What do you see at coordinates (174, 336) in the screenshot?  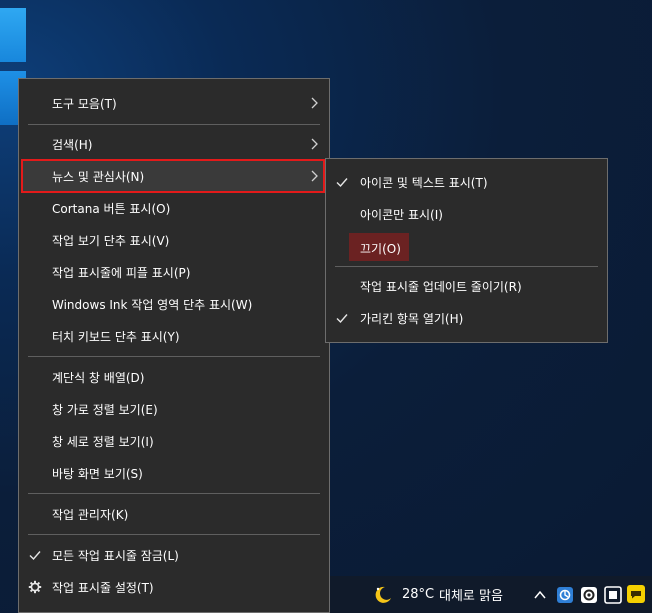 I see `menu-item-touch-keyboard: 터치 키보드 단추 표시(Y)` at bounding box center [174, 336].